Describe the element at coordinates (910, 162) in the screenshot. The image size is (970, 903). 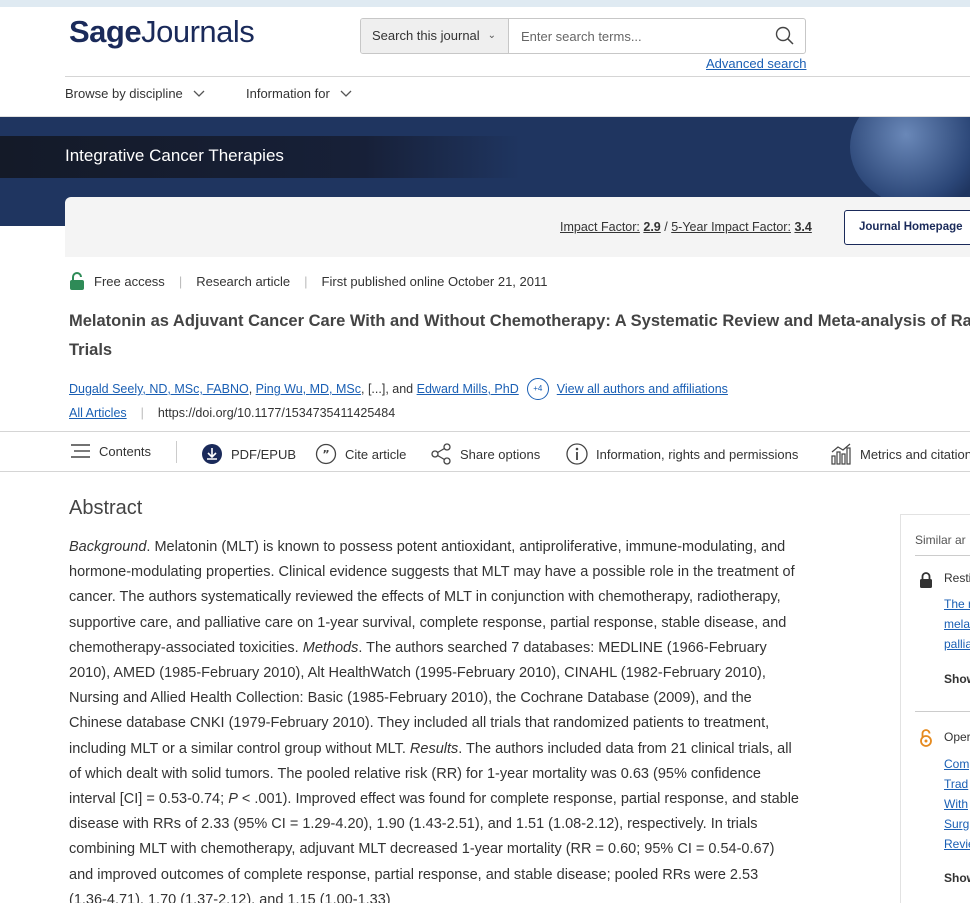
I see `banner-decoration` at that location.